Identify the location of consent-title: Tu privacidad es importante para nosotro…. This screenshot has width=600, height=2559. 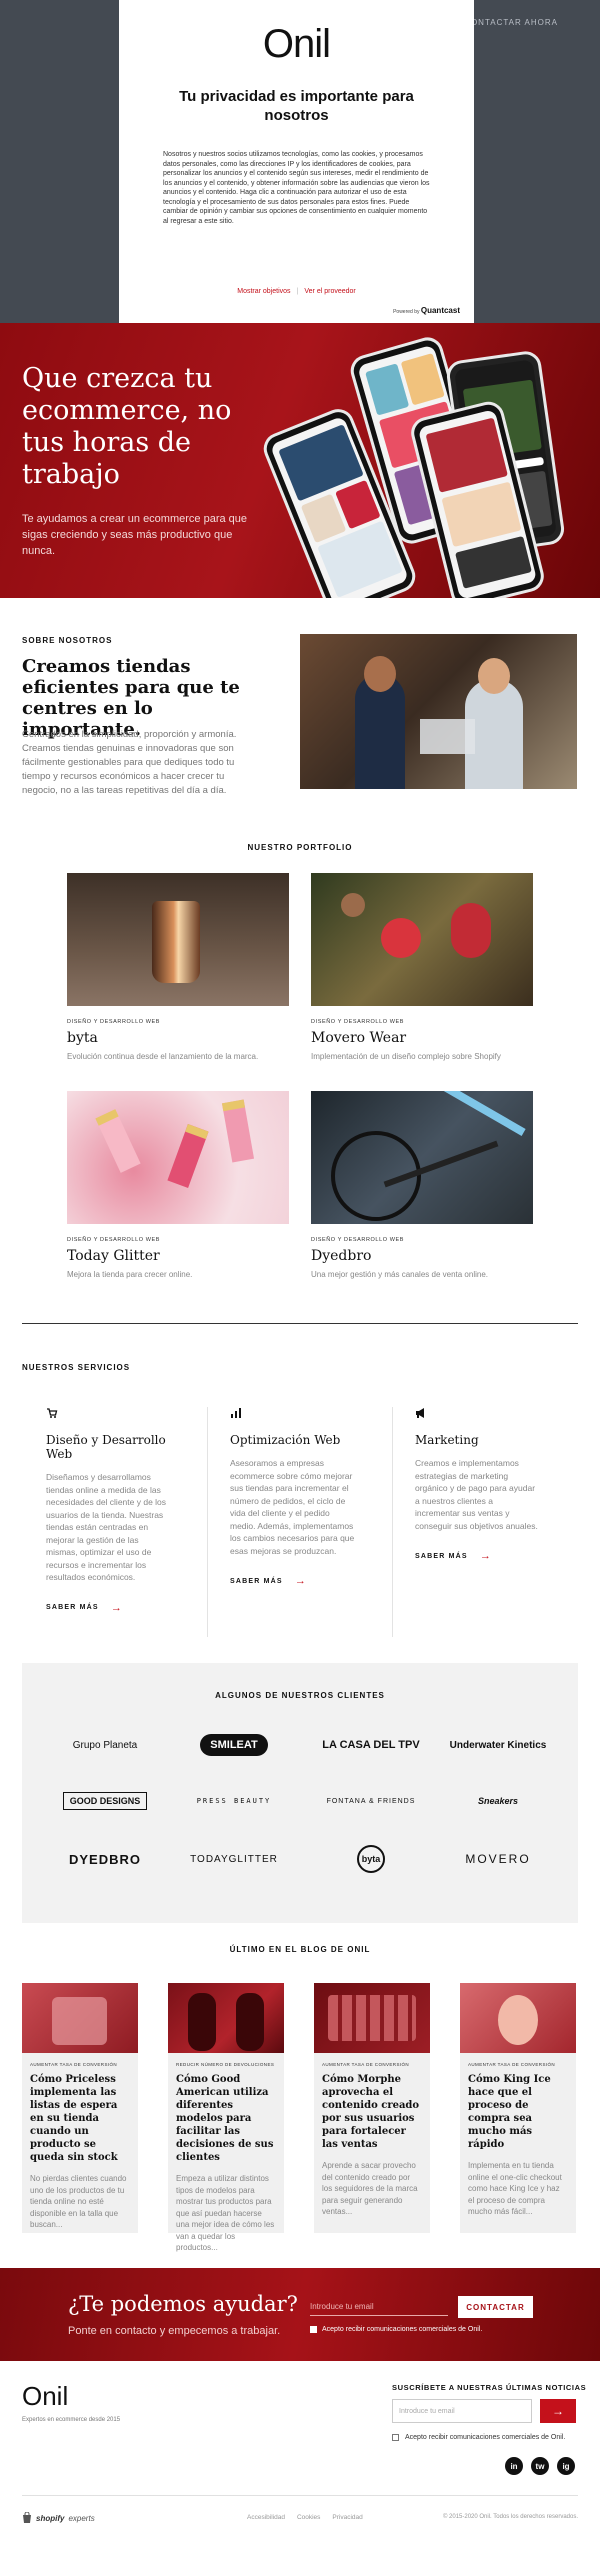
(296, 106).